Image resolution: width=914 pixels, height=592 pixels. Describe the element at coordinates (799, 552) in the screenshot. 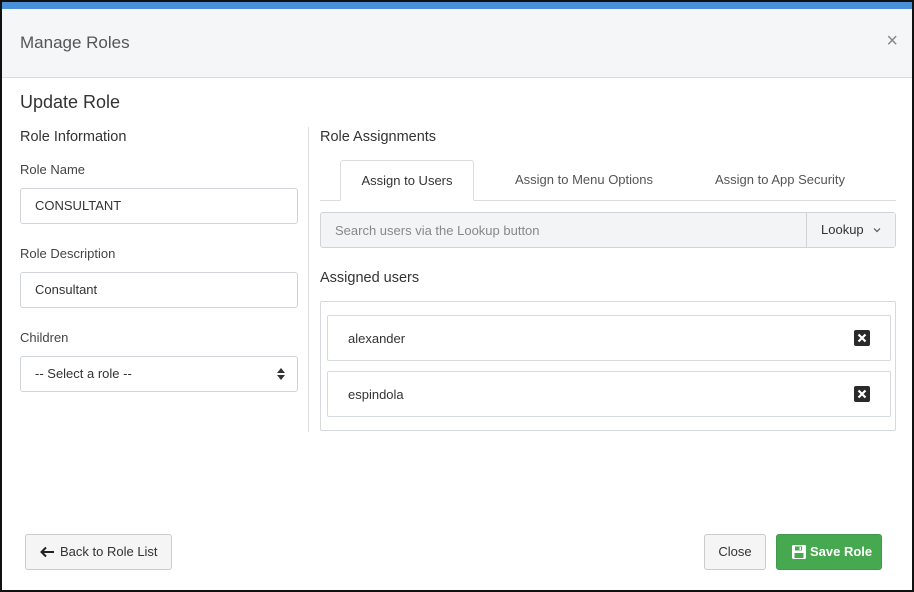

I see `floppy-disk-icon` at that location.